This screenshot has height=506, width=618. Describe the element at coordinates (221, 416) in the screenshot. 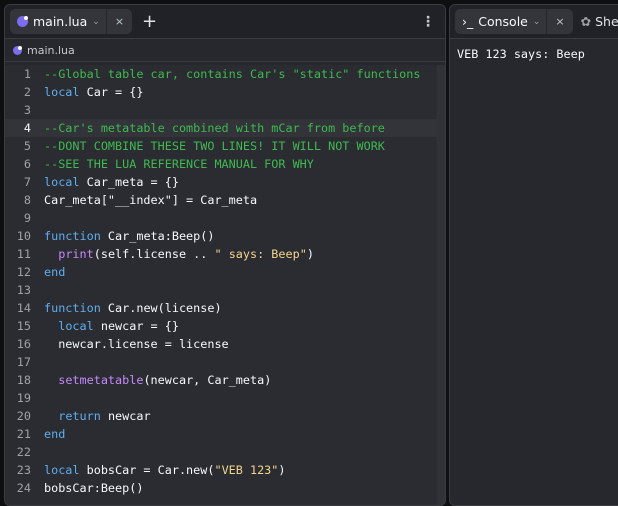

I see `code-line: 20 return newcar` at that location.